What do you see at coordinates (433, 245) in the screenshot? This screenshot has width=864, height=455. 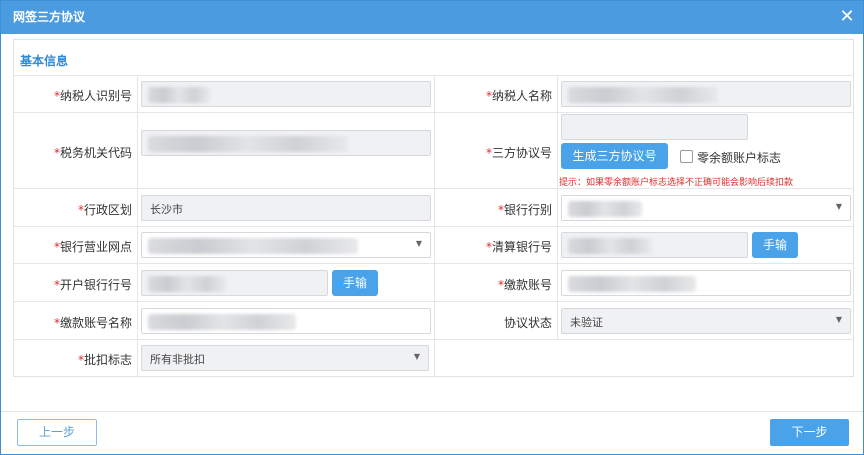 I see `form-row: *银行营业网点 ▼ *清算银行号 手输` at bounding box center [433, 245].